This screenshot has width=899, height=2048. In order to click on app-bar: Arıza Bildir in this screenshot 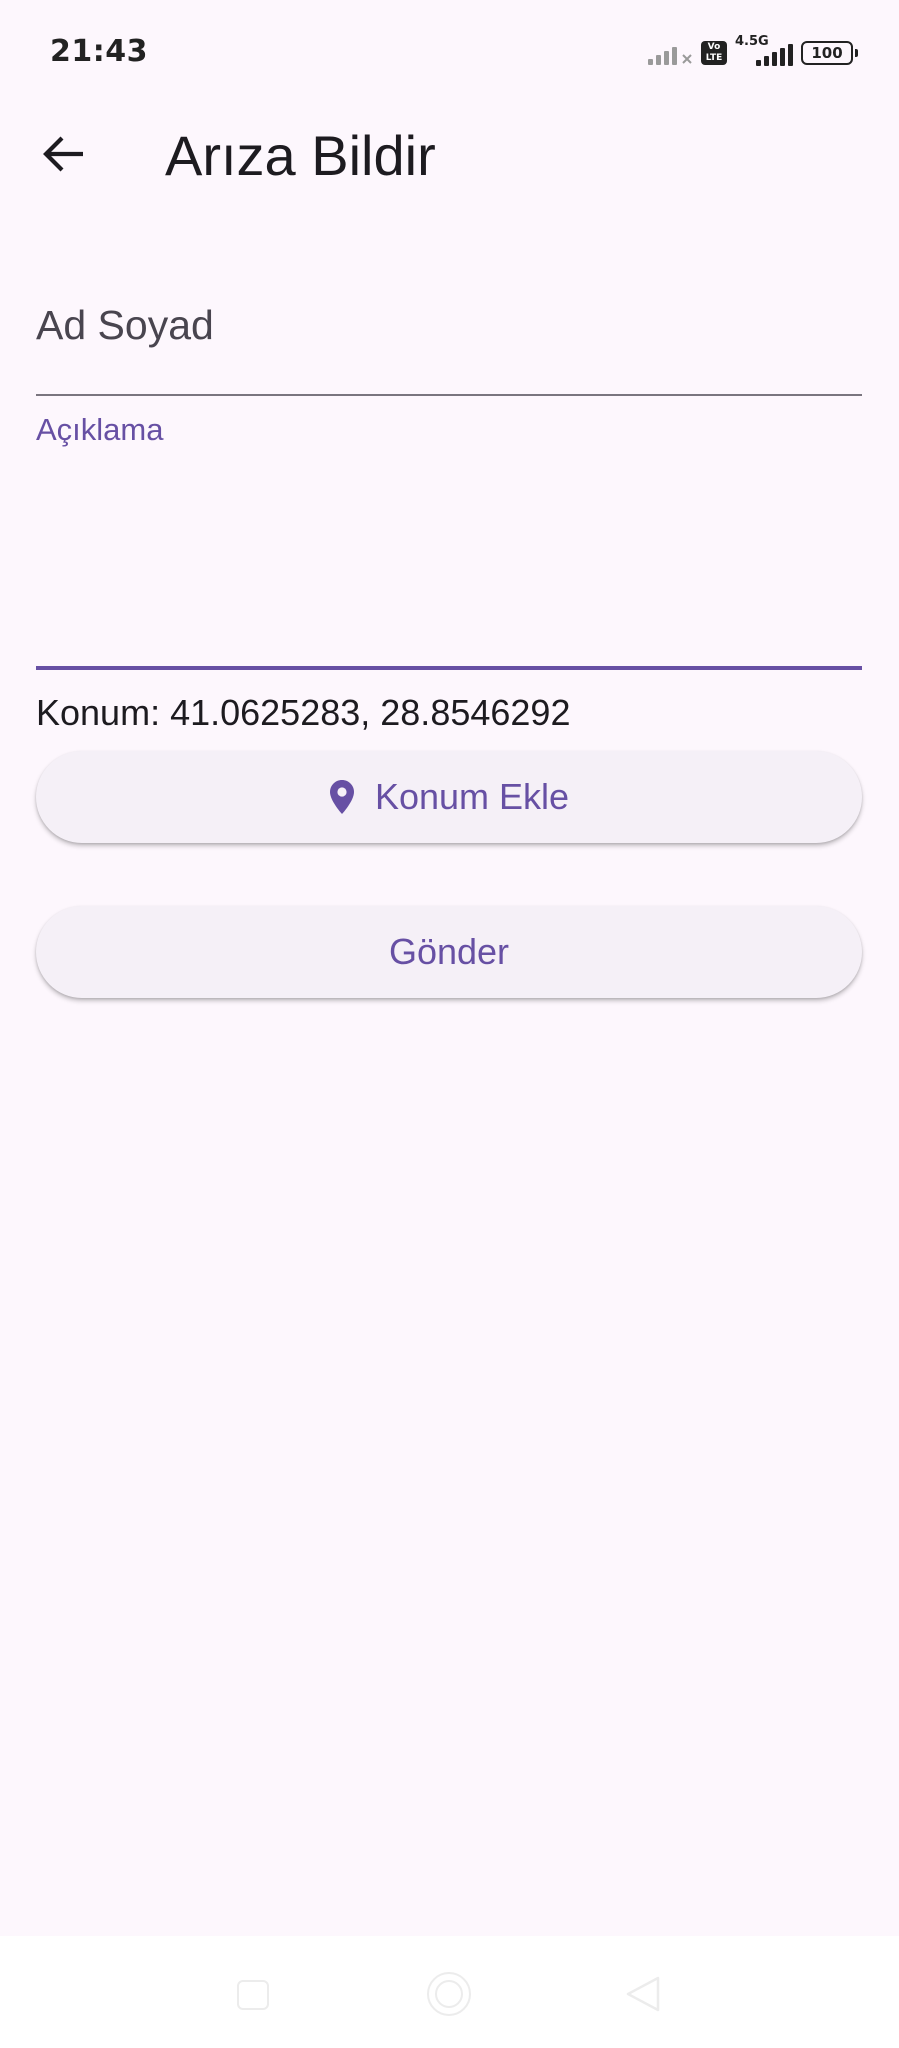, I will do `click(449, 150)`.